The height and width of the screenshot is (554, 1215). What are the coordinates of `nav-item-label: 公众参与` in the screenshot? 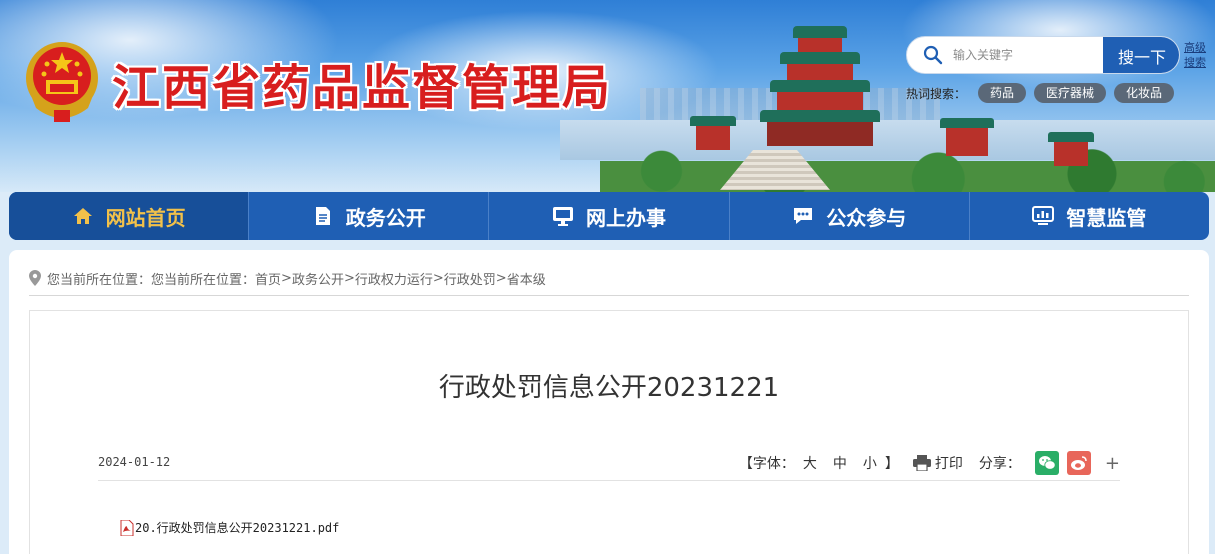 It's located at (866, 217).